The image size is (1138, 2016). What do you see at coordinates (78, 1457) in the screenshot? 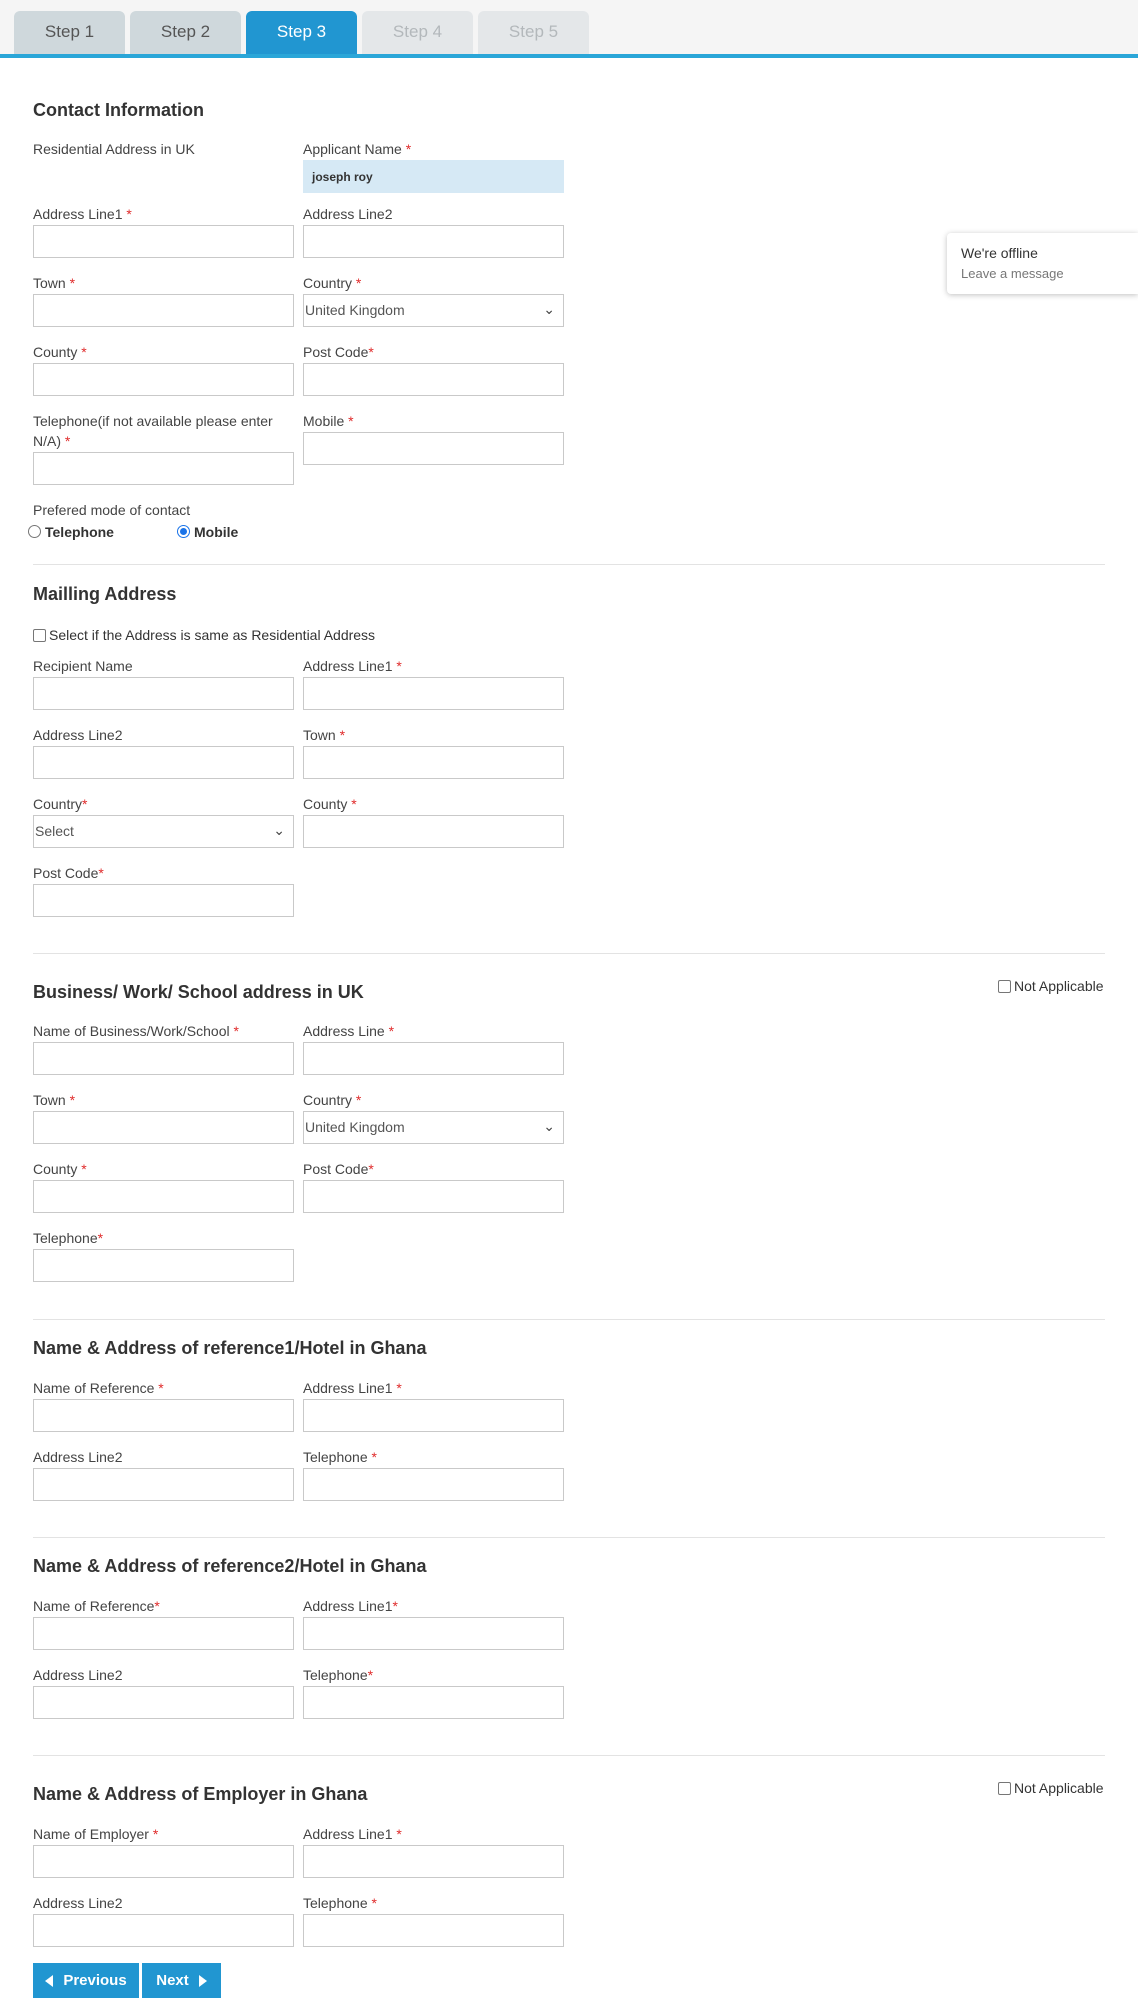
I see `ref1-address-line2-label: Address Line2` at bounding box center [78, 1457].